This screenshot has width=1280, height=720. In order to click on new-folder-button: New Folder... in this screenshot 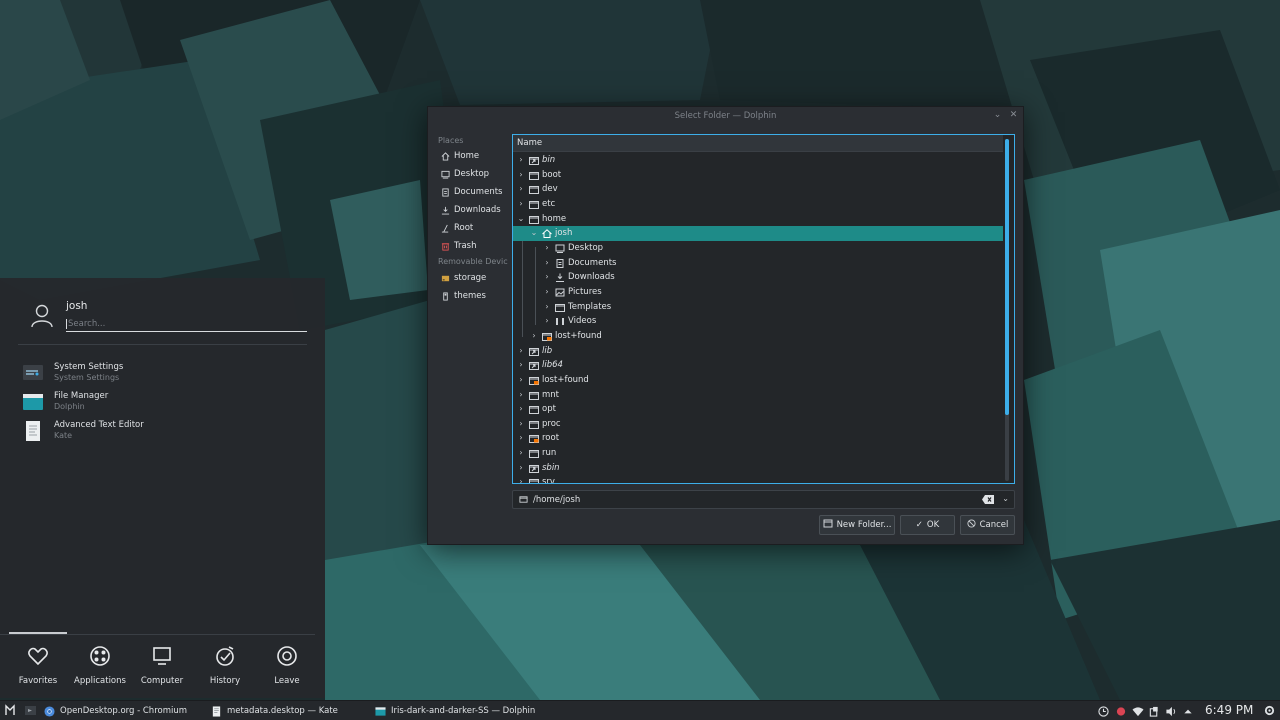, I will do `click(857, 525)`.